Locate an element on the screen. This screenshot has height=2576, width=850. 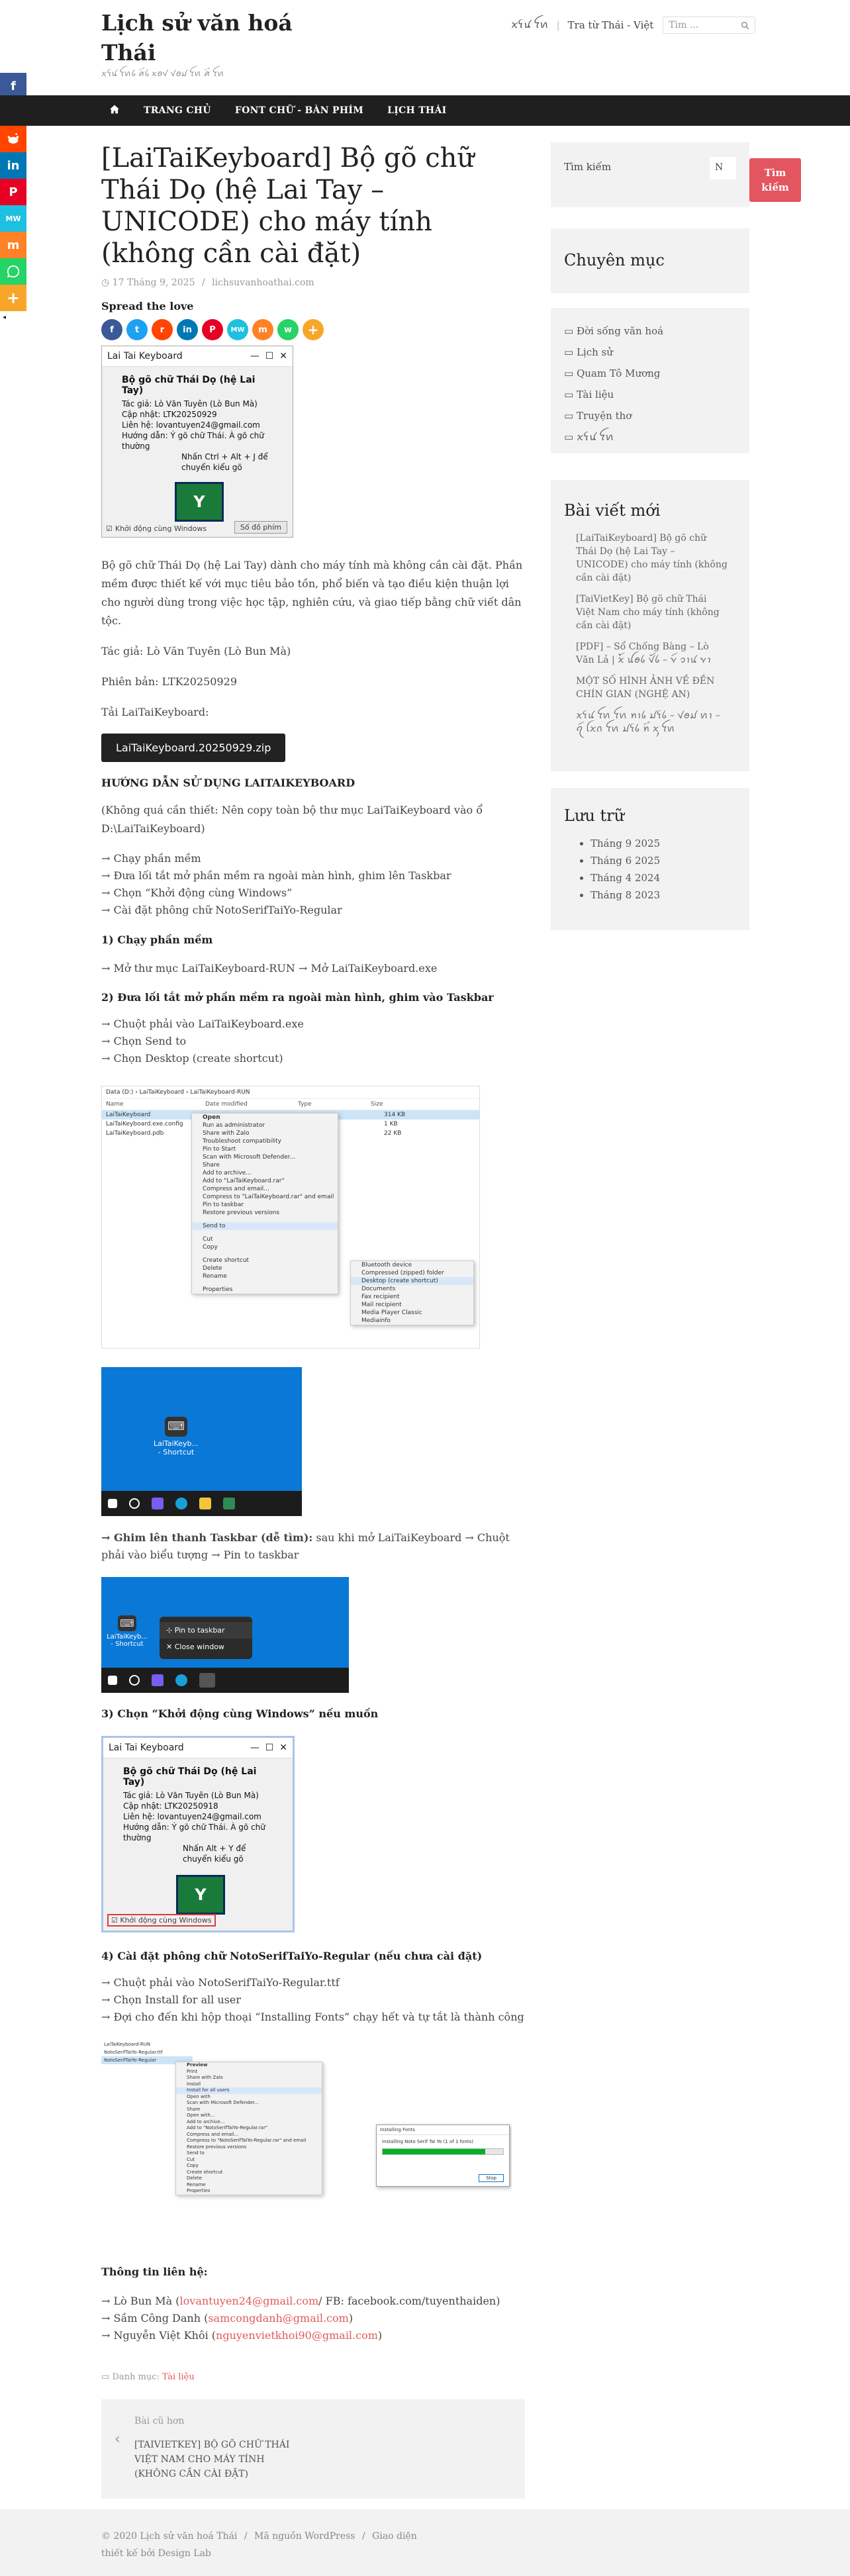
menu-item: Open with is located at coordinates (199, 2096).